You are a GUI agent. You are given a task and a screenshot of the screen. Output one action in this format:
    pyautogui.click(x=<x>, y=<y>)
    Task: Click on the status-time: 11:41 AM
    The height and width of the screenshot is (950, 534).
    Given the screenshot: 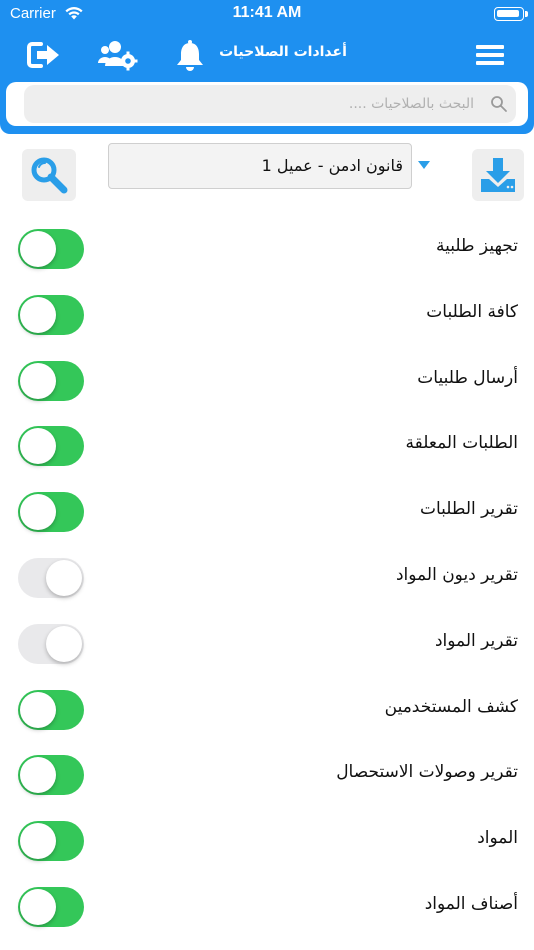 What is the action you would take?
    pyautogui.click(x=267, y=12)
    